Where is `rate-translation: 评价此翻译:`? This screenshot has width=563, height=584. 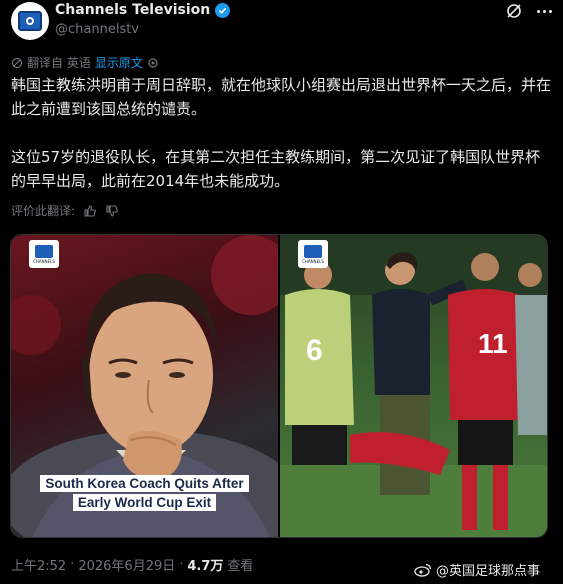
rate-translation: 评价此翻译: is located at coordinates (65, 210).